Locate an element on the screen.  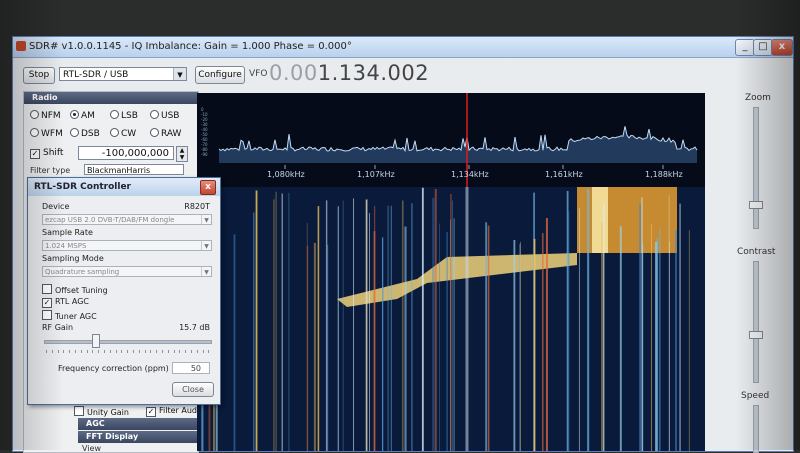
zoom-slider-track is located at coordinates (756, 168).